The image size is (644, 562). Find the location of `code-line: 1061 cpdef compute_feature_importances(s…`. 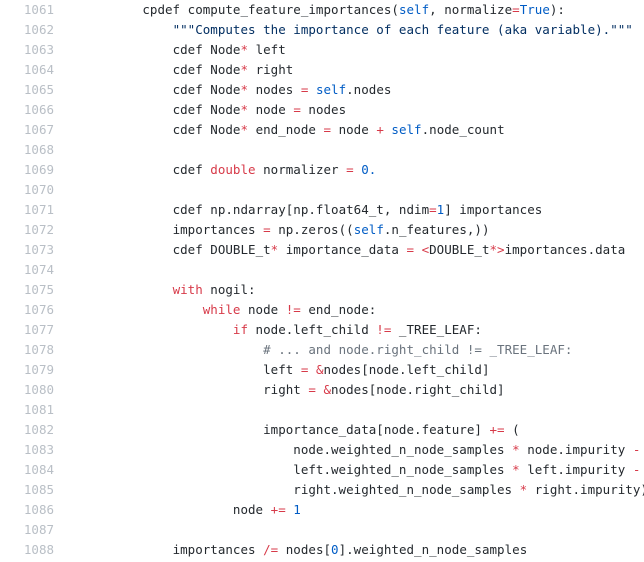

code-line: 1061 cpdef compute_feature_importances(s… is located at coordinates (322, 10).